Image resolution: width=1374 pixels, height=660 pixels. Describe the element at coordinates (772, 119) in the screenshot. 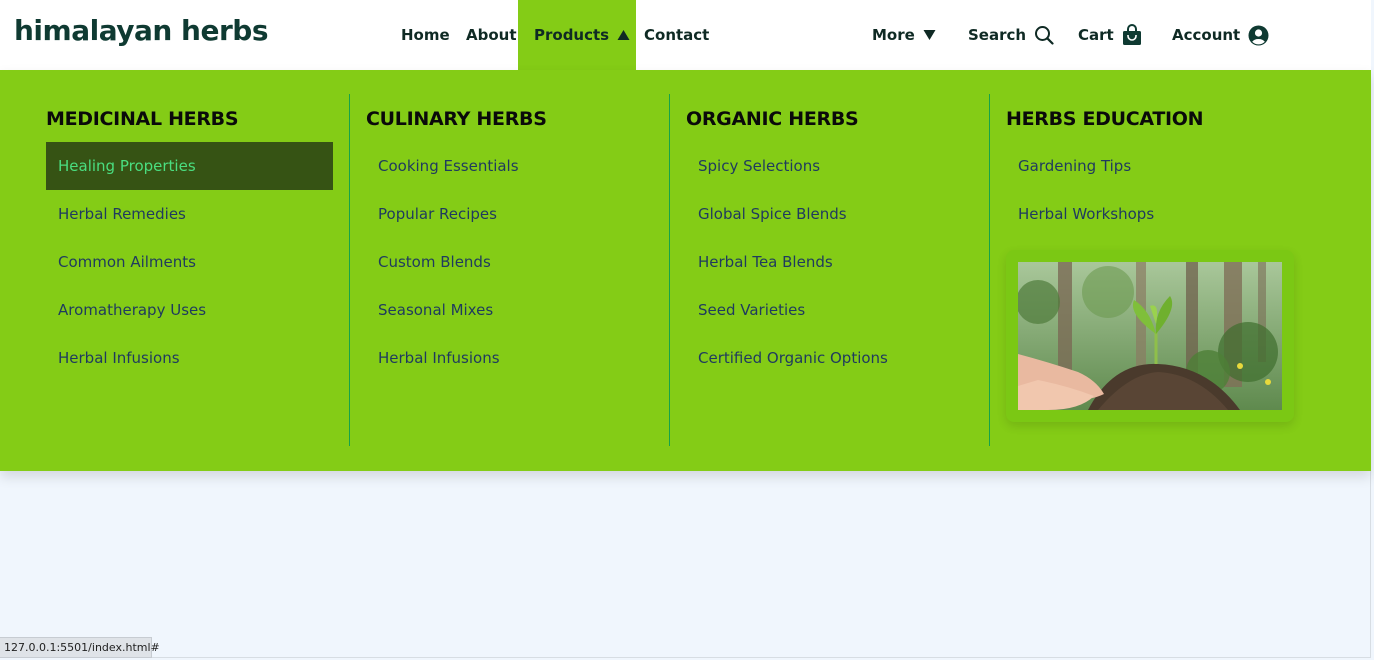

I see `column-title: ORGANIC HERBS` at that location.